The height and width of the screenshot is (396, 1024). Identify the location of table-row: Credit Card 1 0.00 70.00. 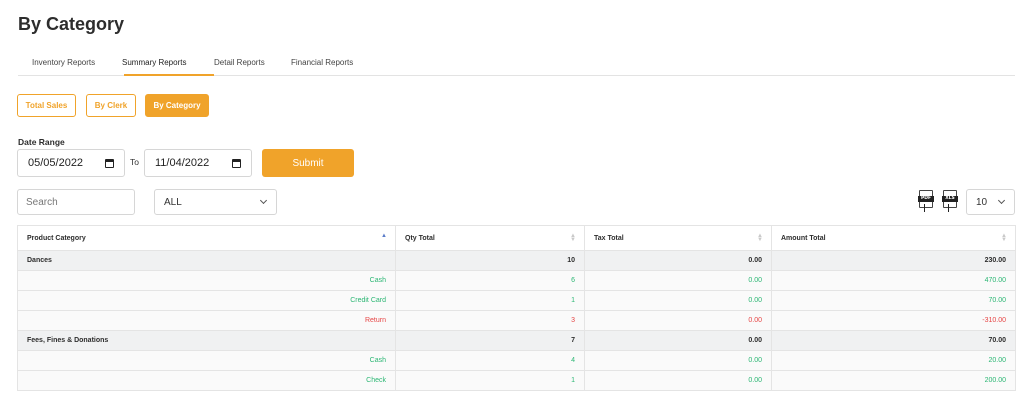
(516, 300).